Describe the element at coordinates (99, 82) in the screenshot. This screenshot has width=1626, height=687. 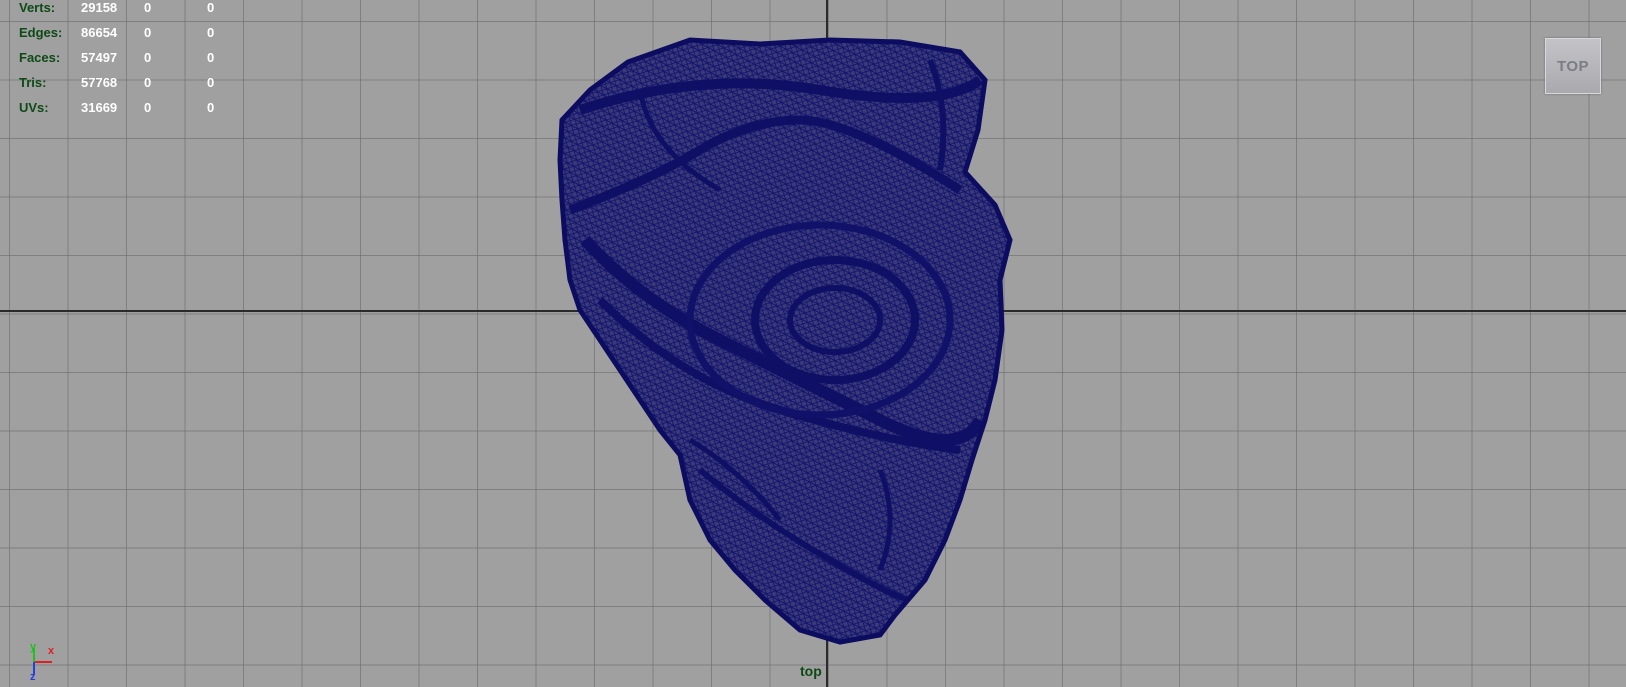
I see `hud-value: 57768` at that location.